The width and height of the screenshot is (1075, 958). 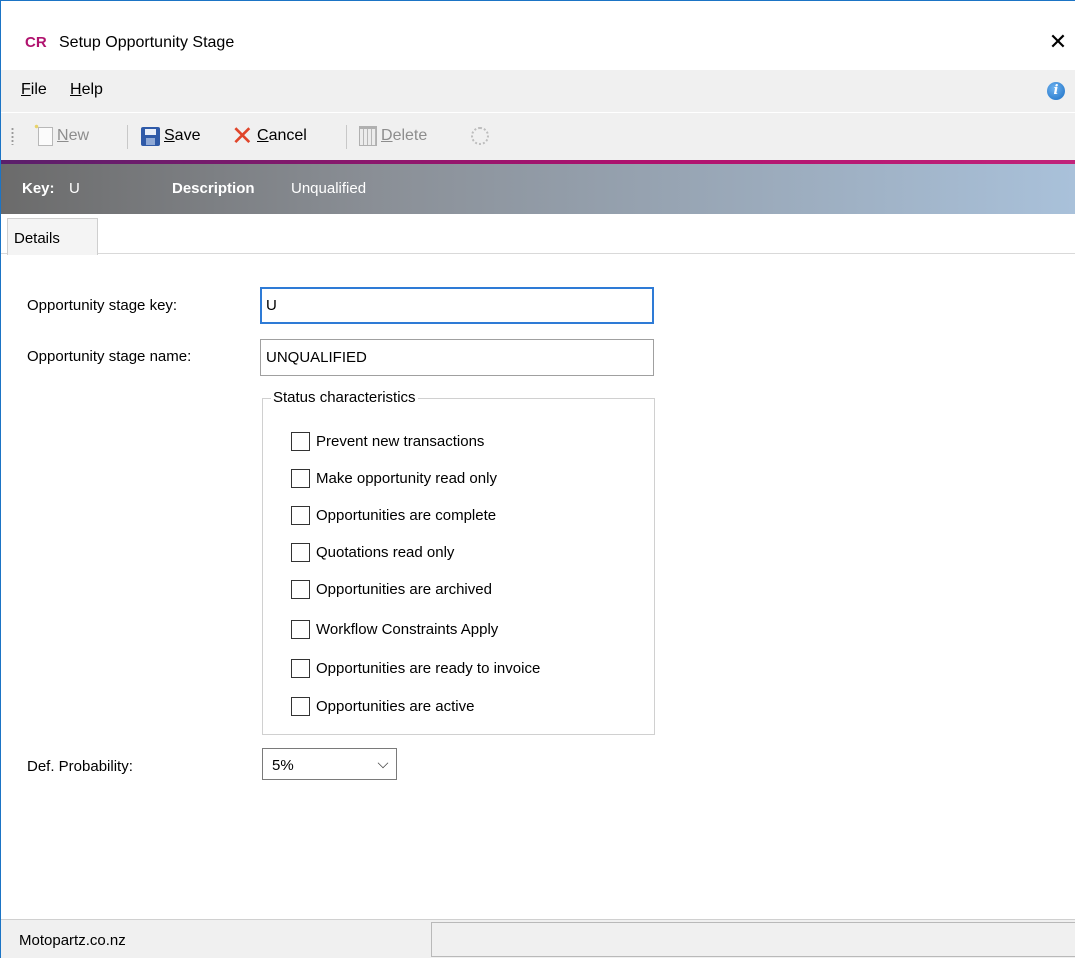 I want to click on checkbox-opportunities-are-active: Opportunities are active, so click(x=382, y=706).